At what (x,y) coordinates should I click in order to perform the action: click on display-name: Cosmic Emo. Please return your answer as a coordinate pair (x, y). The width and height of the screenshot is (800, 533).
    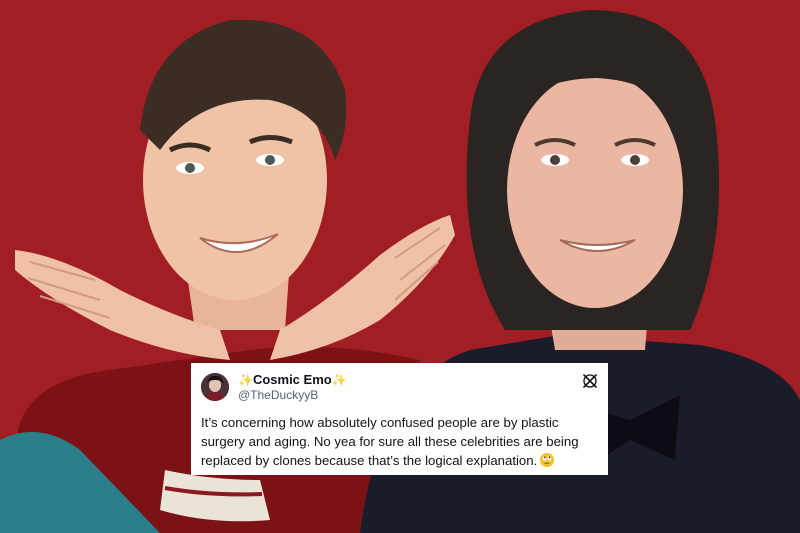
    Looking at the image, I should click on (292, 379).